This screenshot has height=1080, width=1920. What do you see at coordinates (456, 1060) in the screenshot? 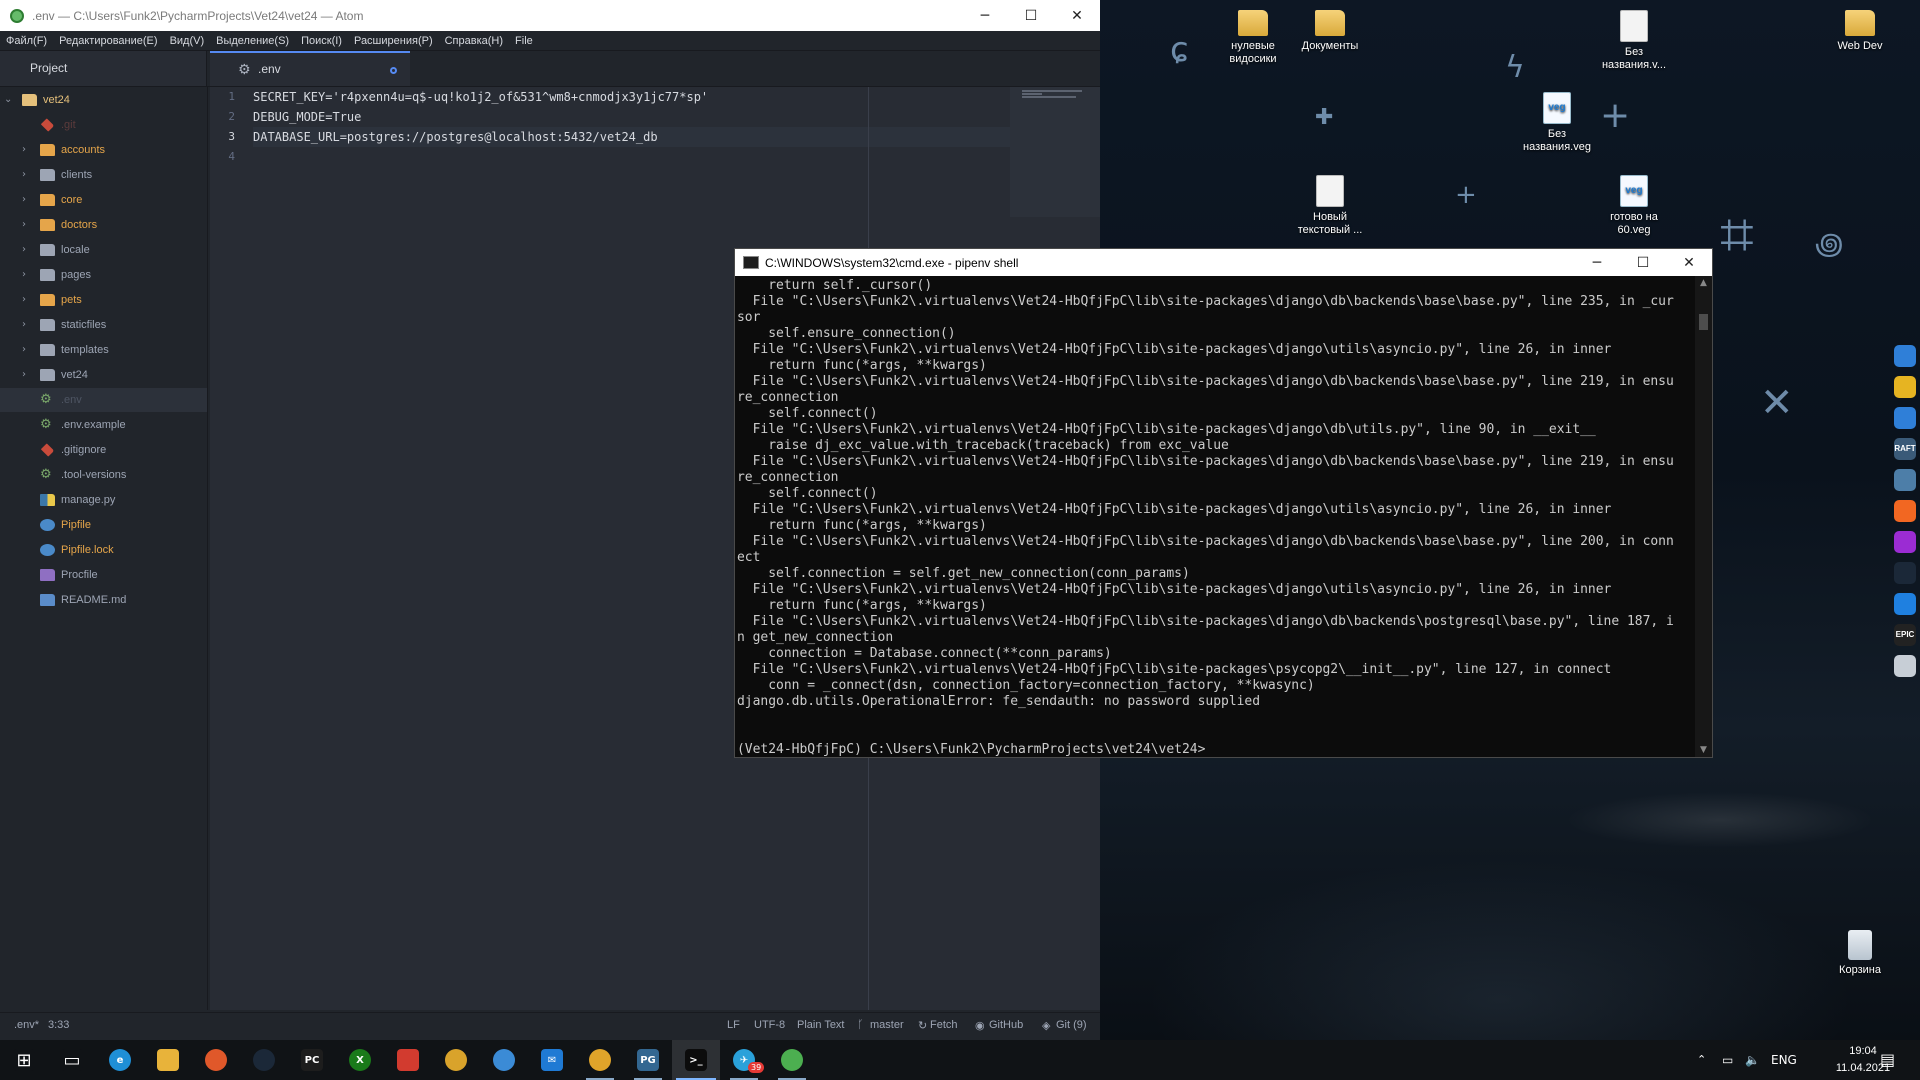
I see `chrome-taskbar-button` at bounding box center [456, 1060].